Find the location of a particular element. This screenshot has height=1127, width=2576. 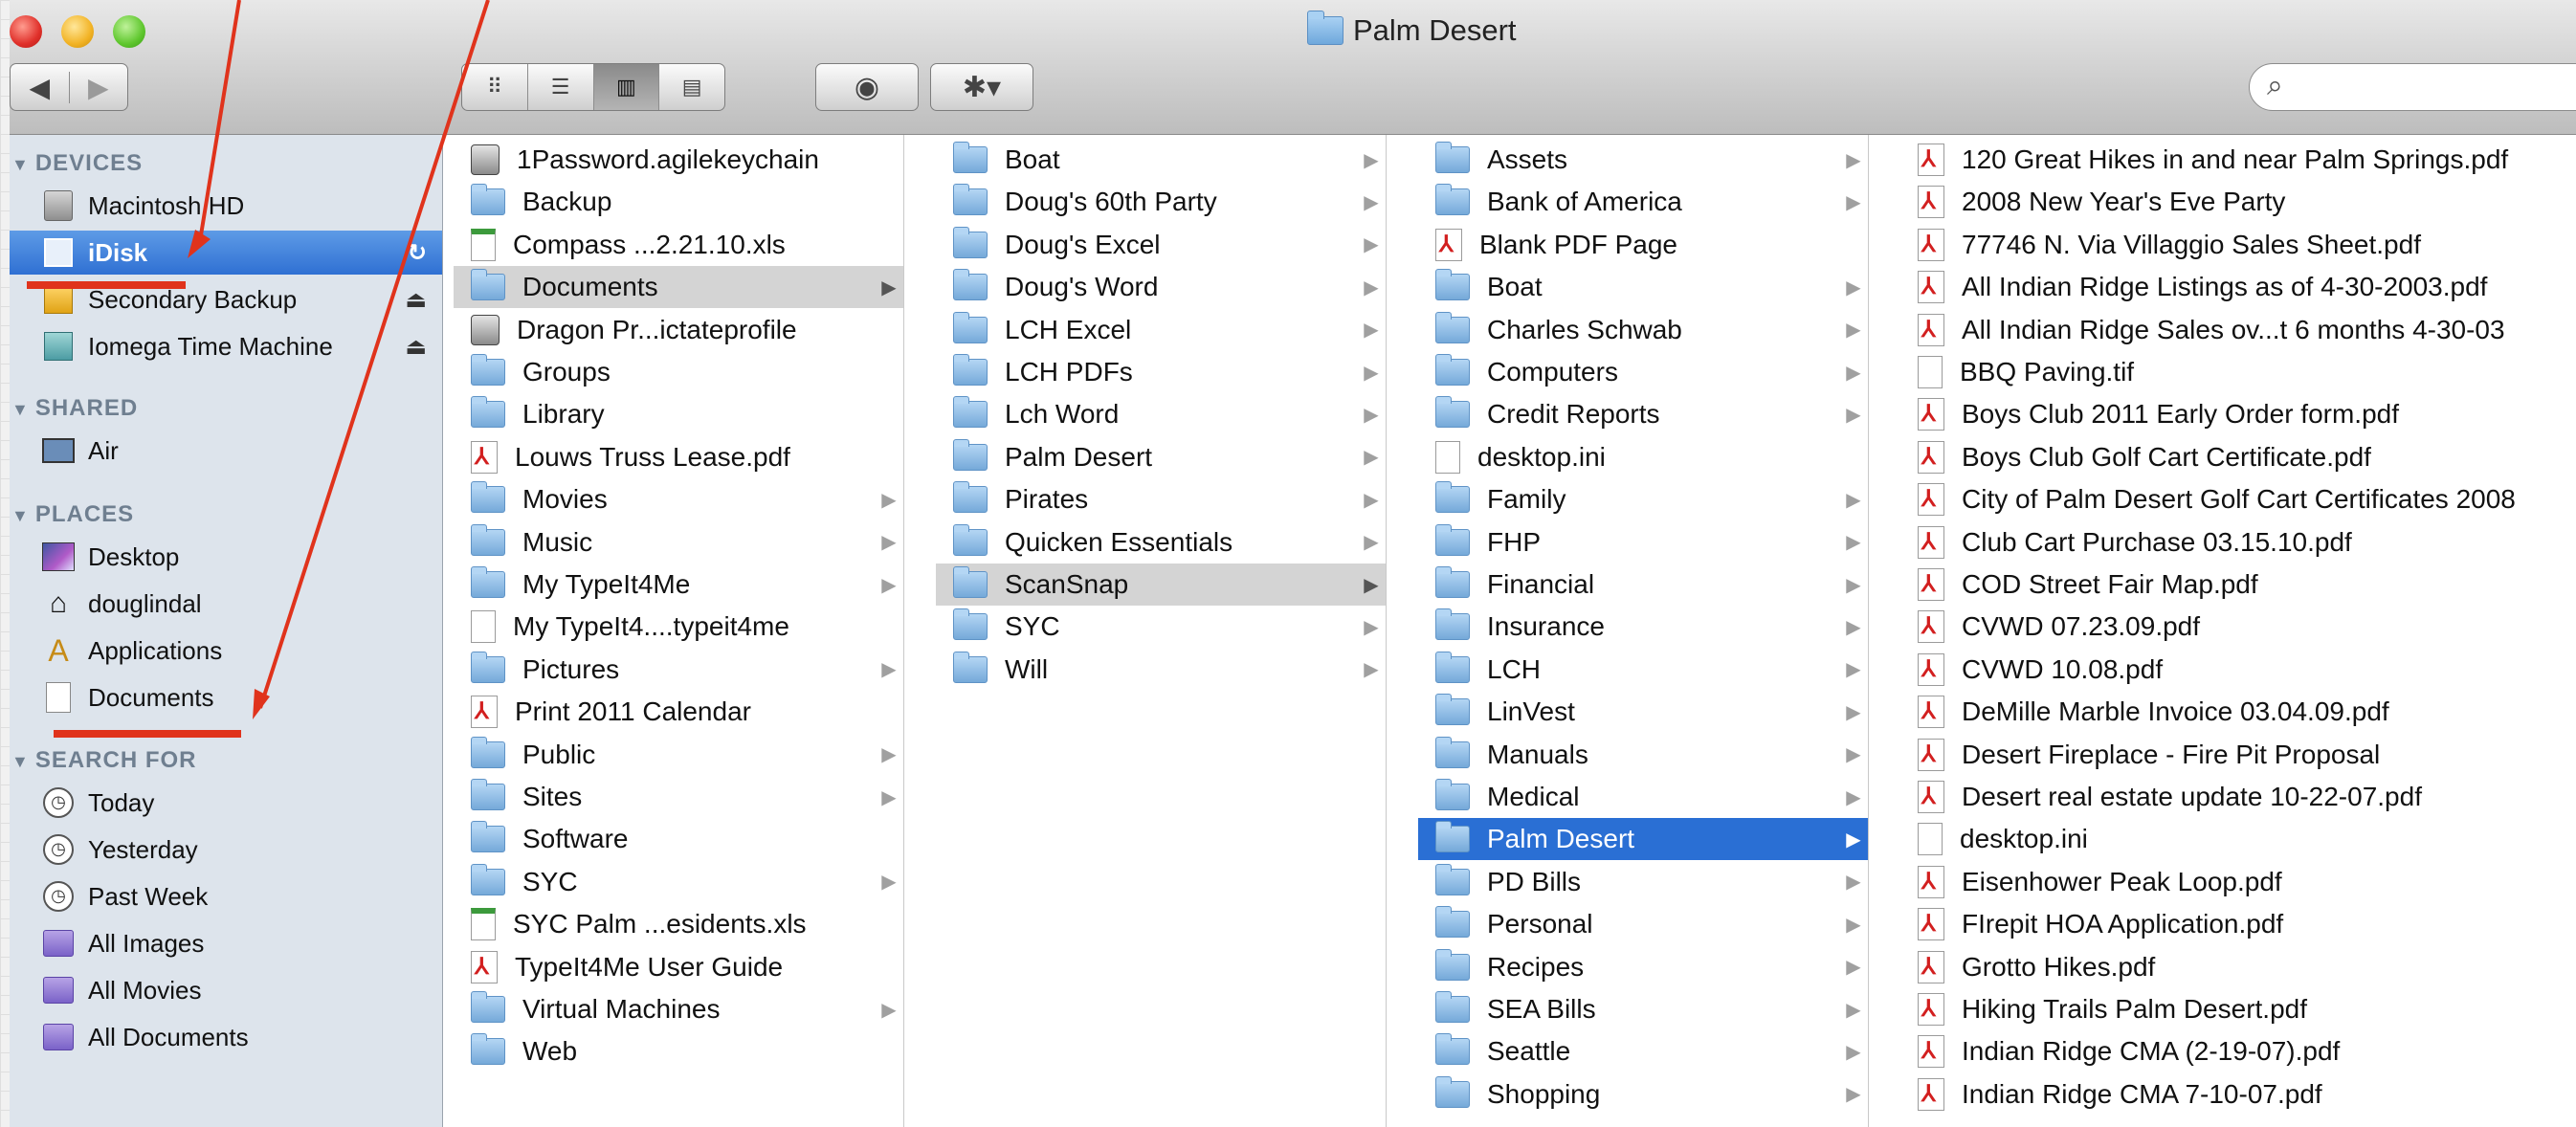

forward-button: ▶ is located at coordinates (98, 87).